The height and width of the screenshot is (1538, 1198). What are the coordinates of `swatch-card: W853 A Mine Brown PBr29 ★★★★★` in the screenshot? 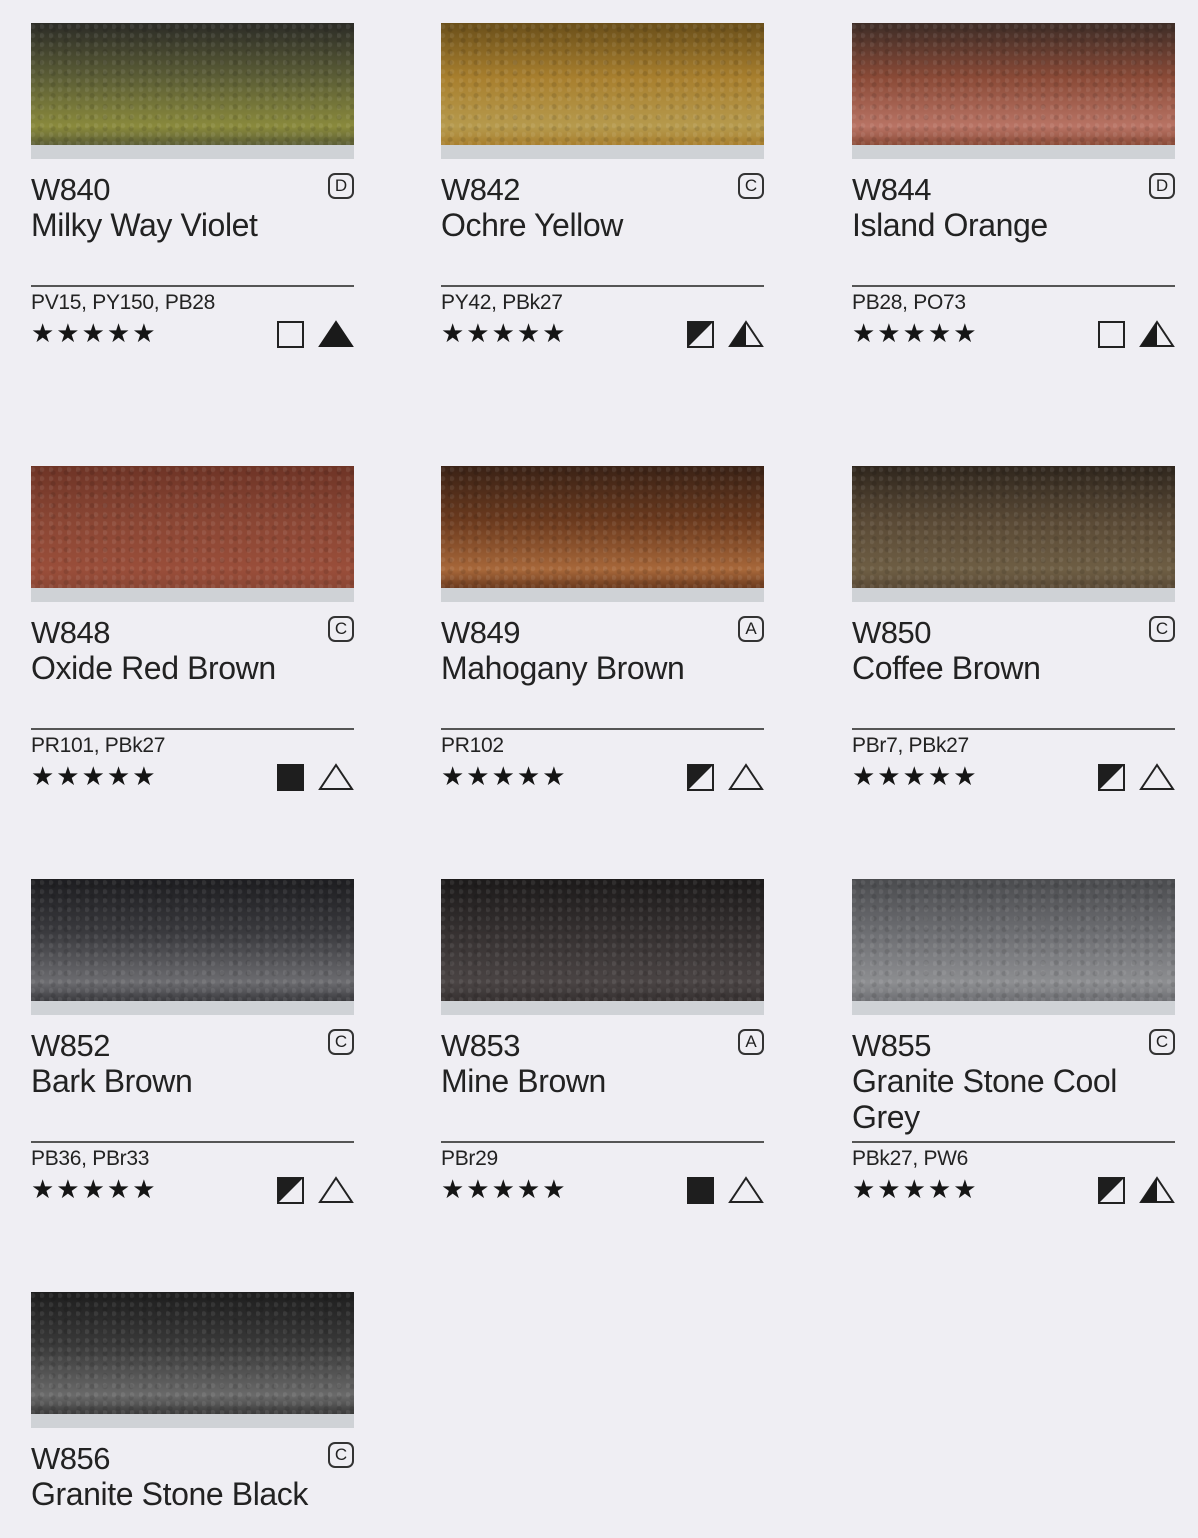 It's located at (602, 1041).